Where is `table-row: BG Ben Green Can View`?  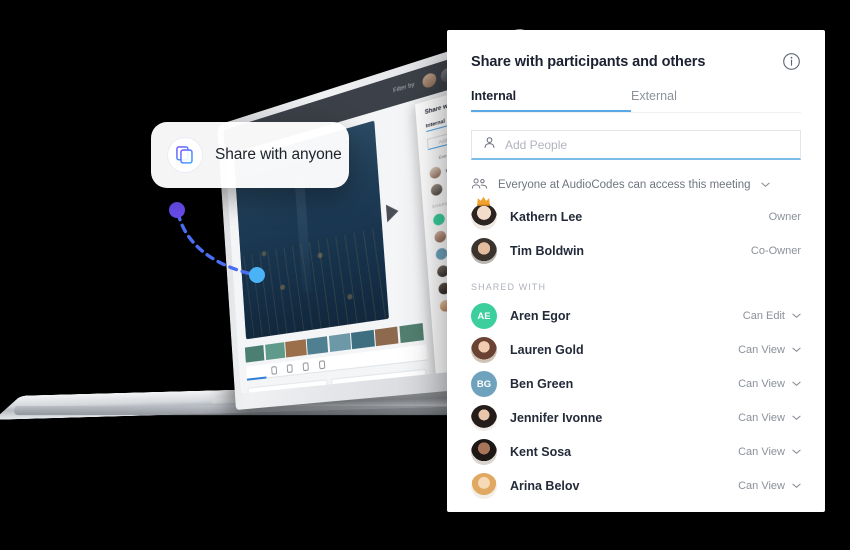
table-row: BG Ben Green Can View is located at coordinates (636, 384).